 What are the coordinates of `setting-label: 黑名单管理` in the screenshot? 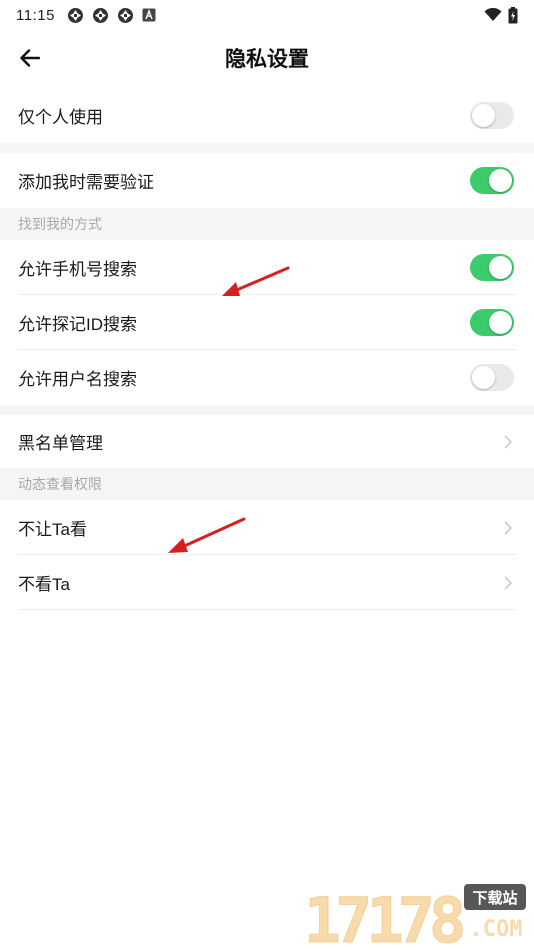 It's located at (60, 443).